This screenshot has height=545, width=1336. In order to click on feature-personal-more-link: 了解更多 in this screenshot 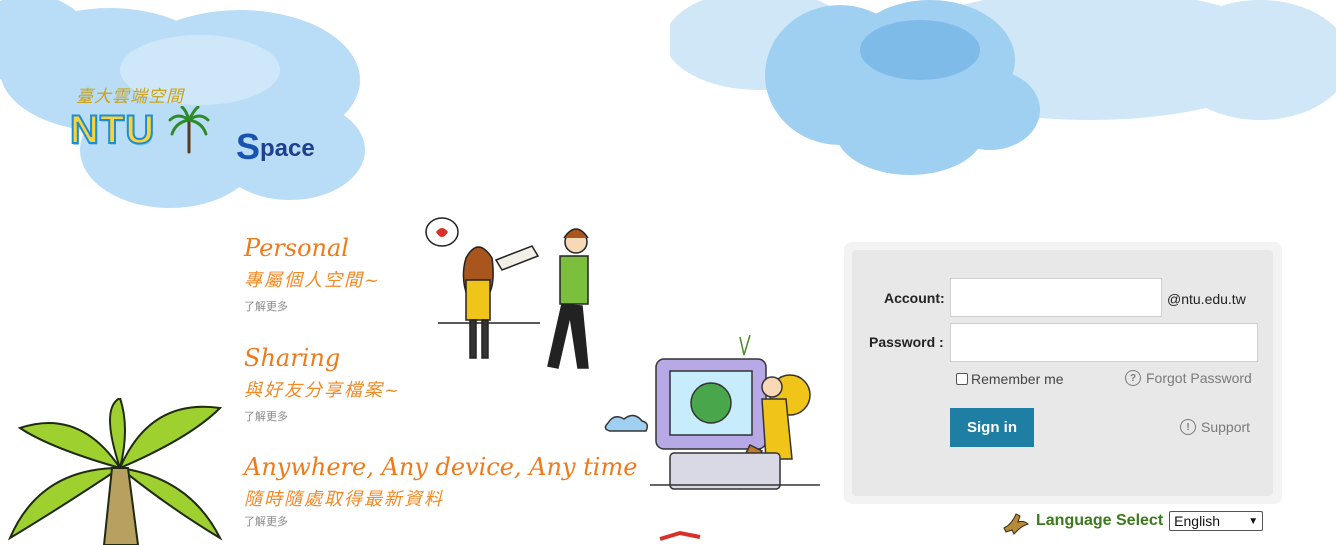, I will do `click(266, 306)`.